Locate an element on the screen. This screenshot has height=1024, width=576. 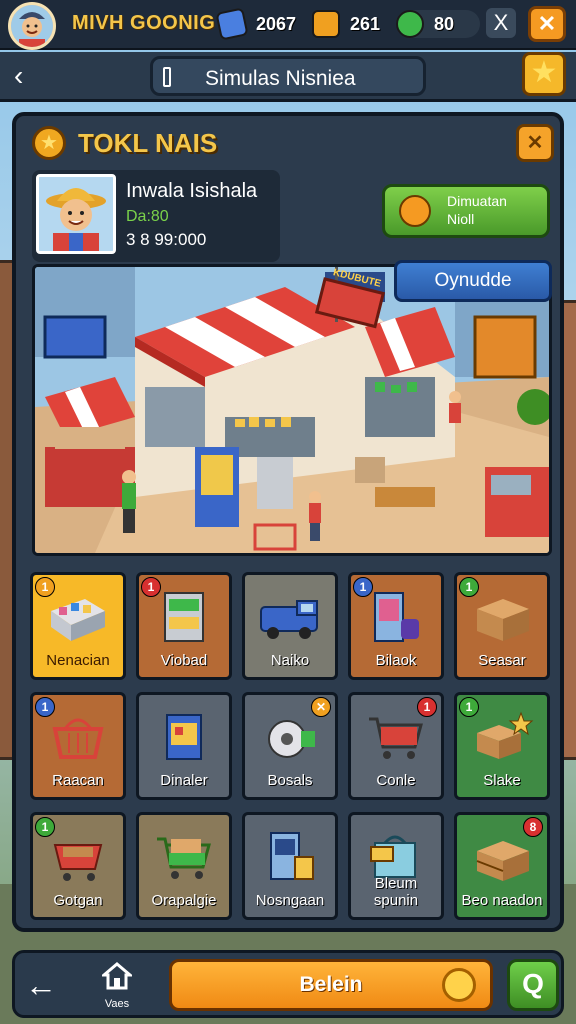
item-tile: Orapalgie is located at coordinates (184, 866).